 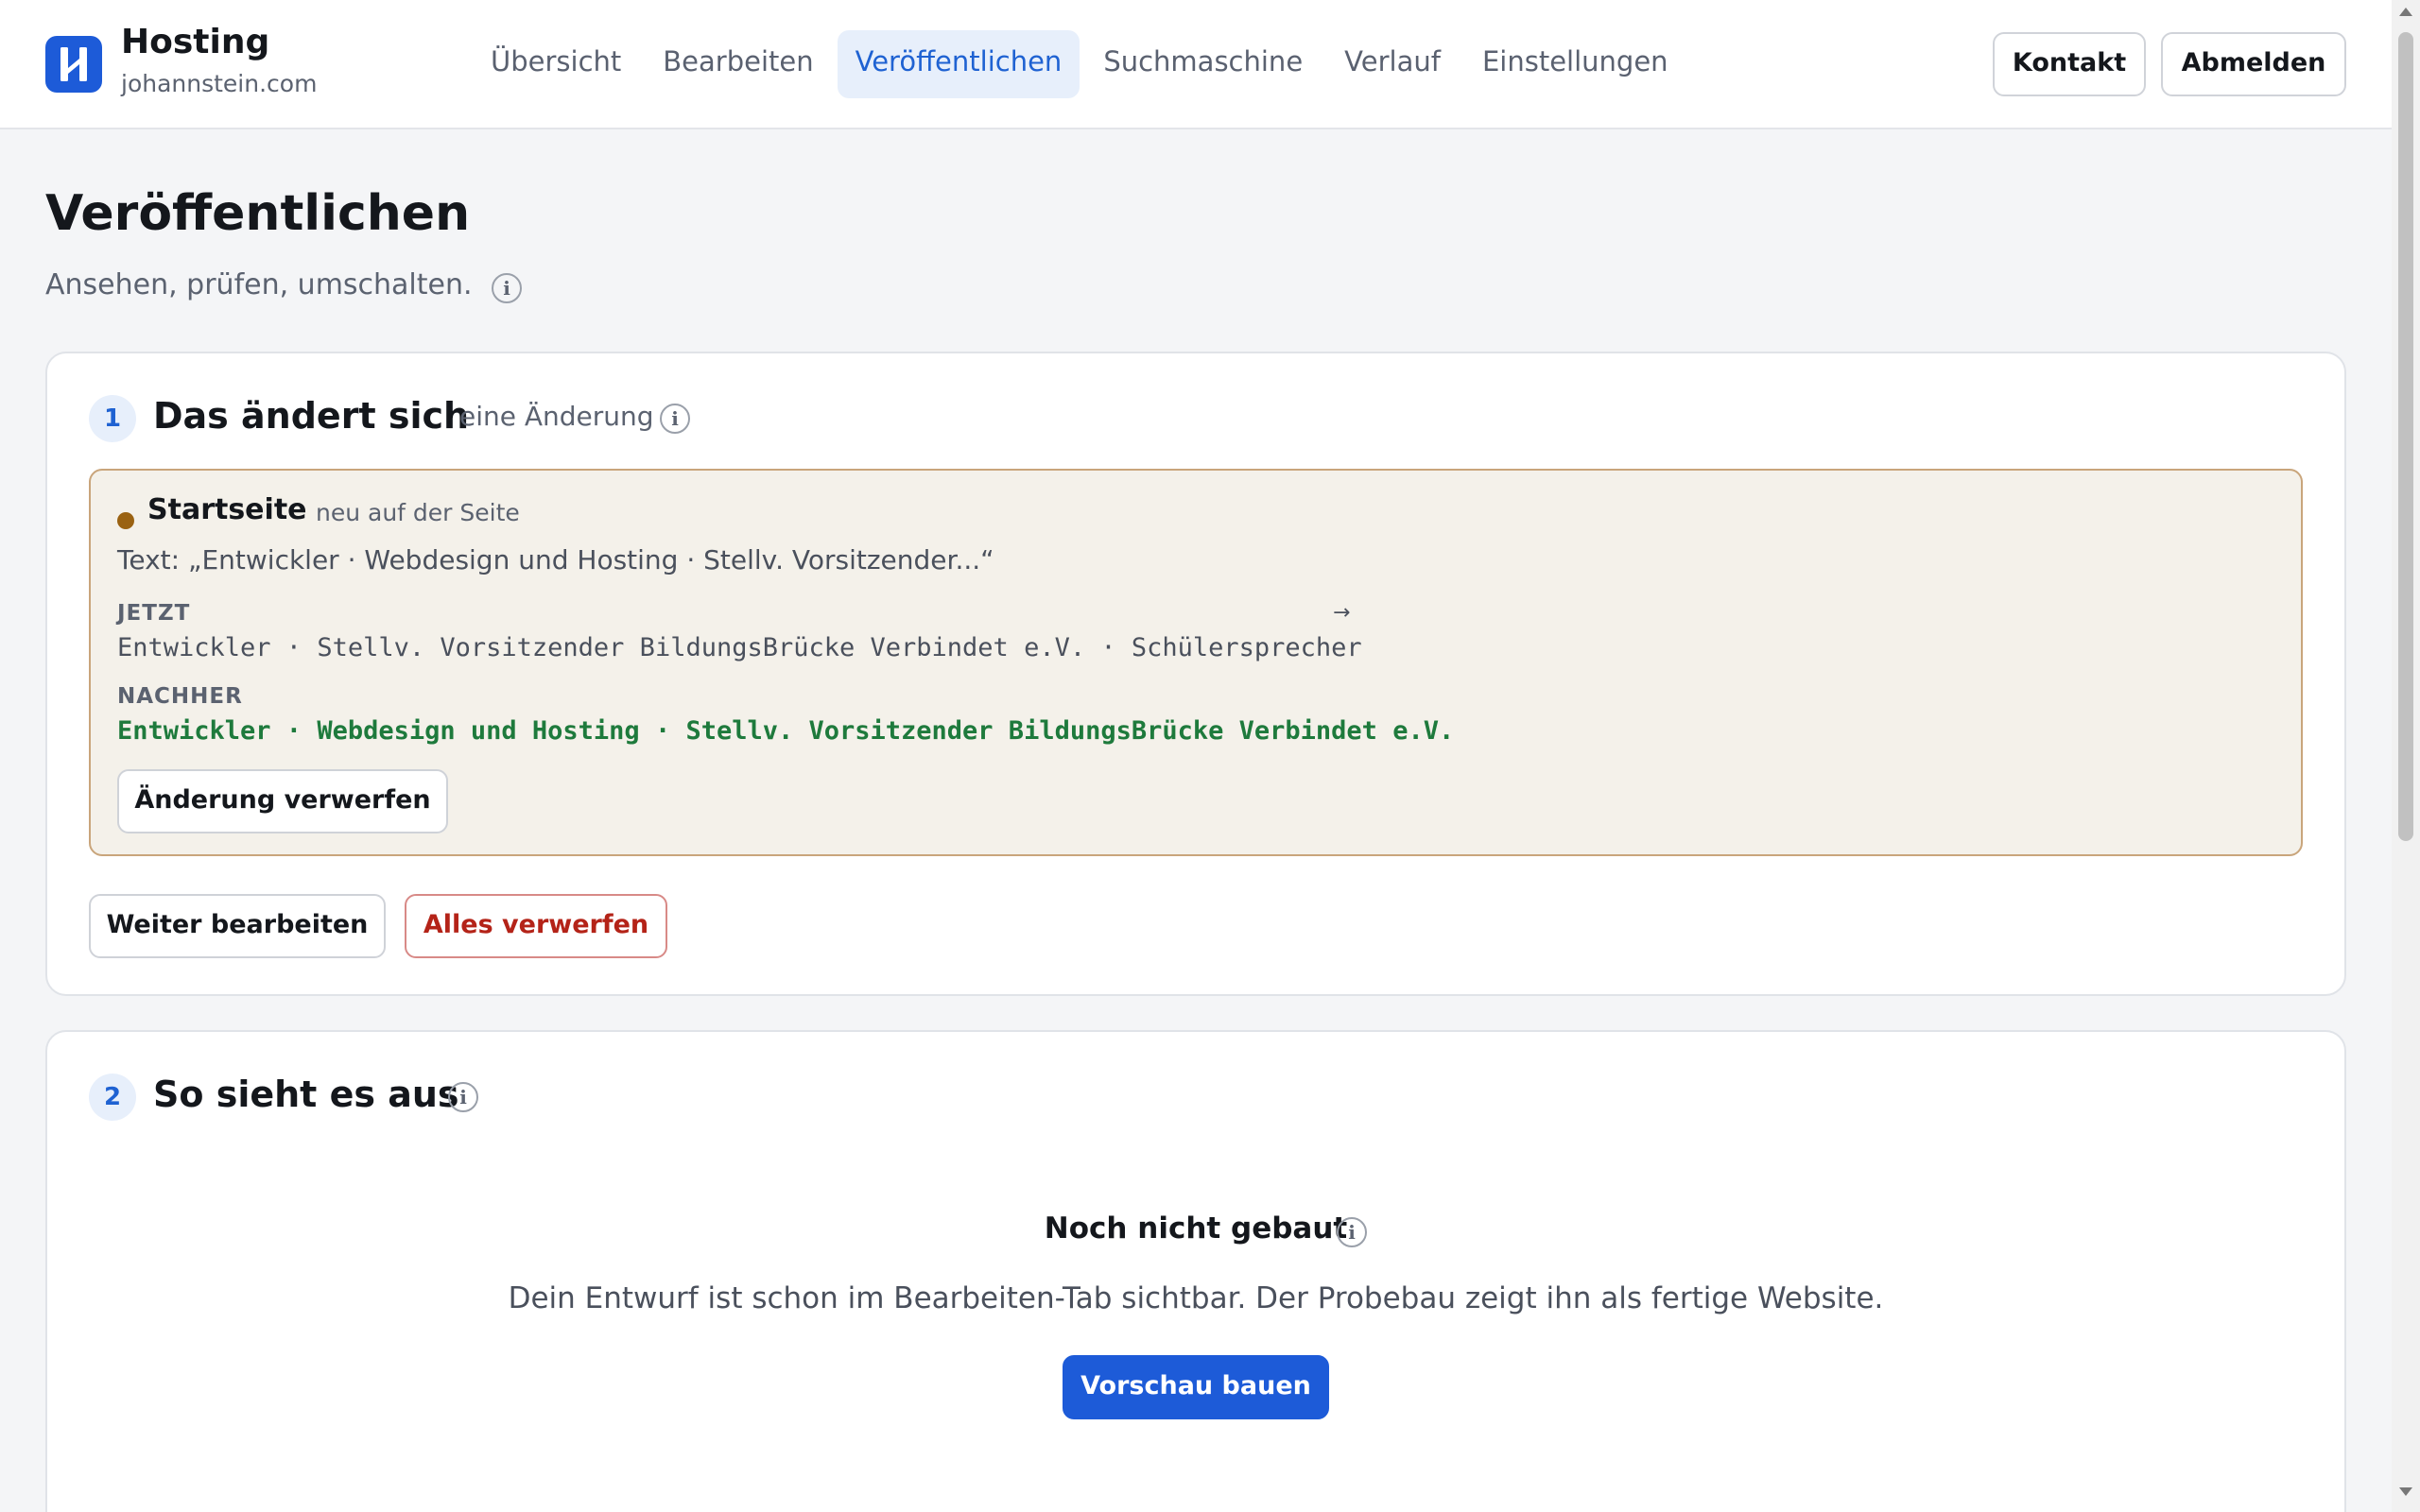 What do you see at coordinates (1196, 1387) in the screenshot?
I see `build-preview-button: Vorschau bauen` at bounding box center [1196, 1387].